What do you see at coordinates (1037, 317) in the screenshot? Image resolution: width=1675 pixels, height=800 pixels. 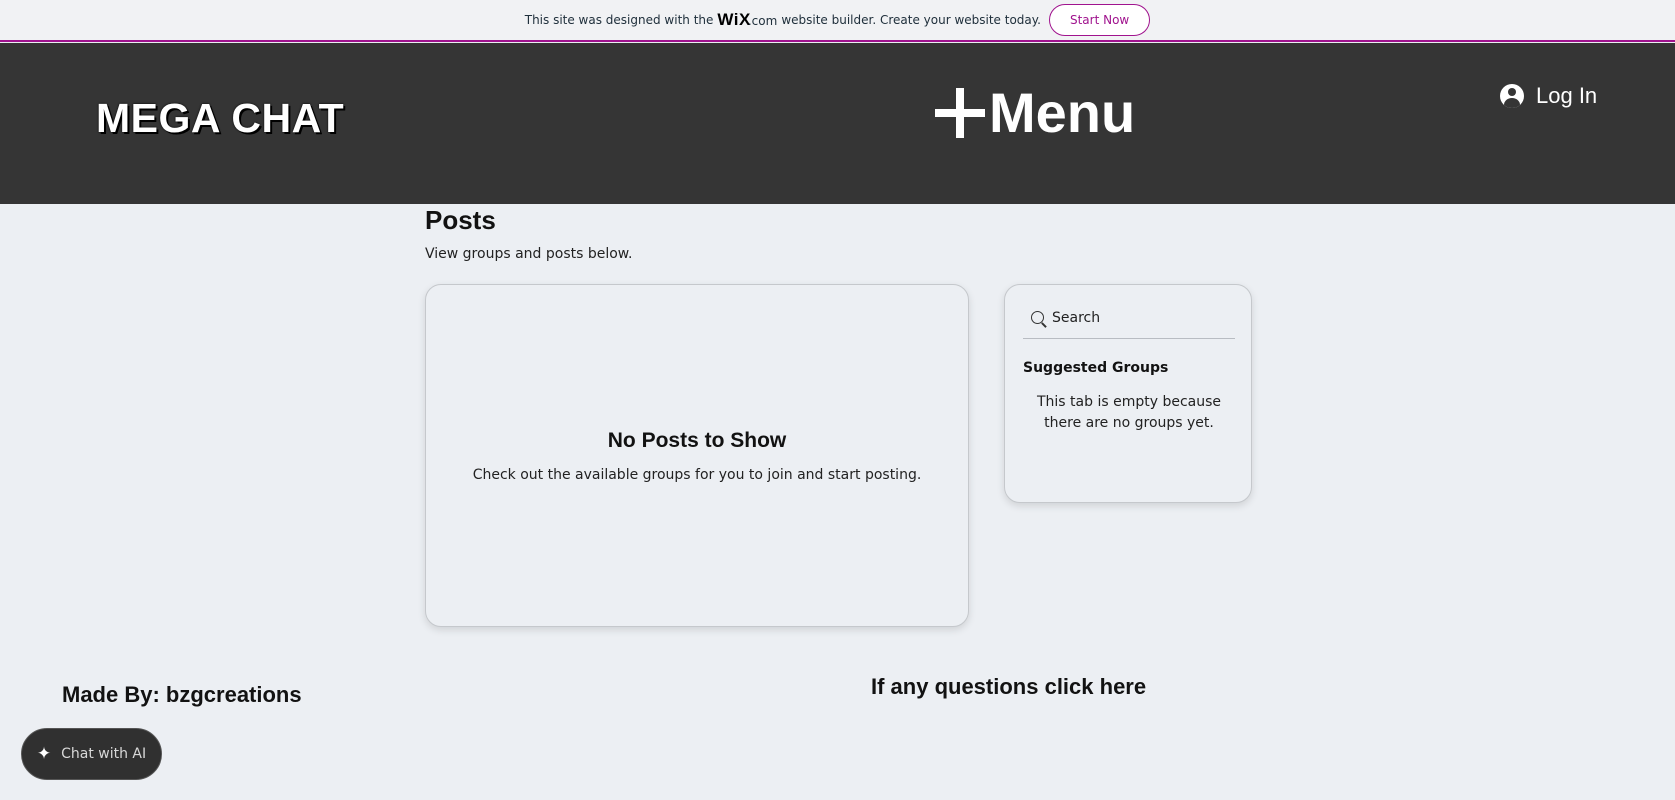 I see `search-icon` at bounding box center [1037, 317].